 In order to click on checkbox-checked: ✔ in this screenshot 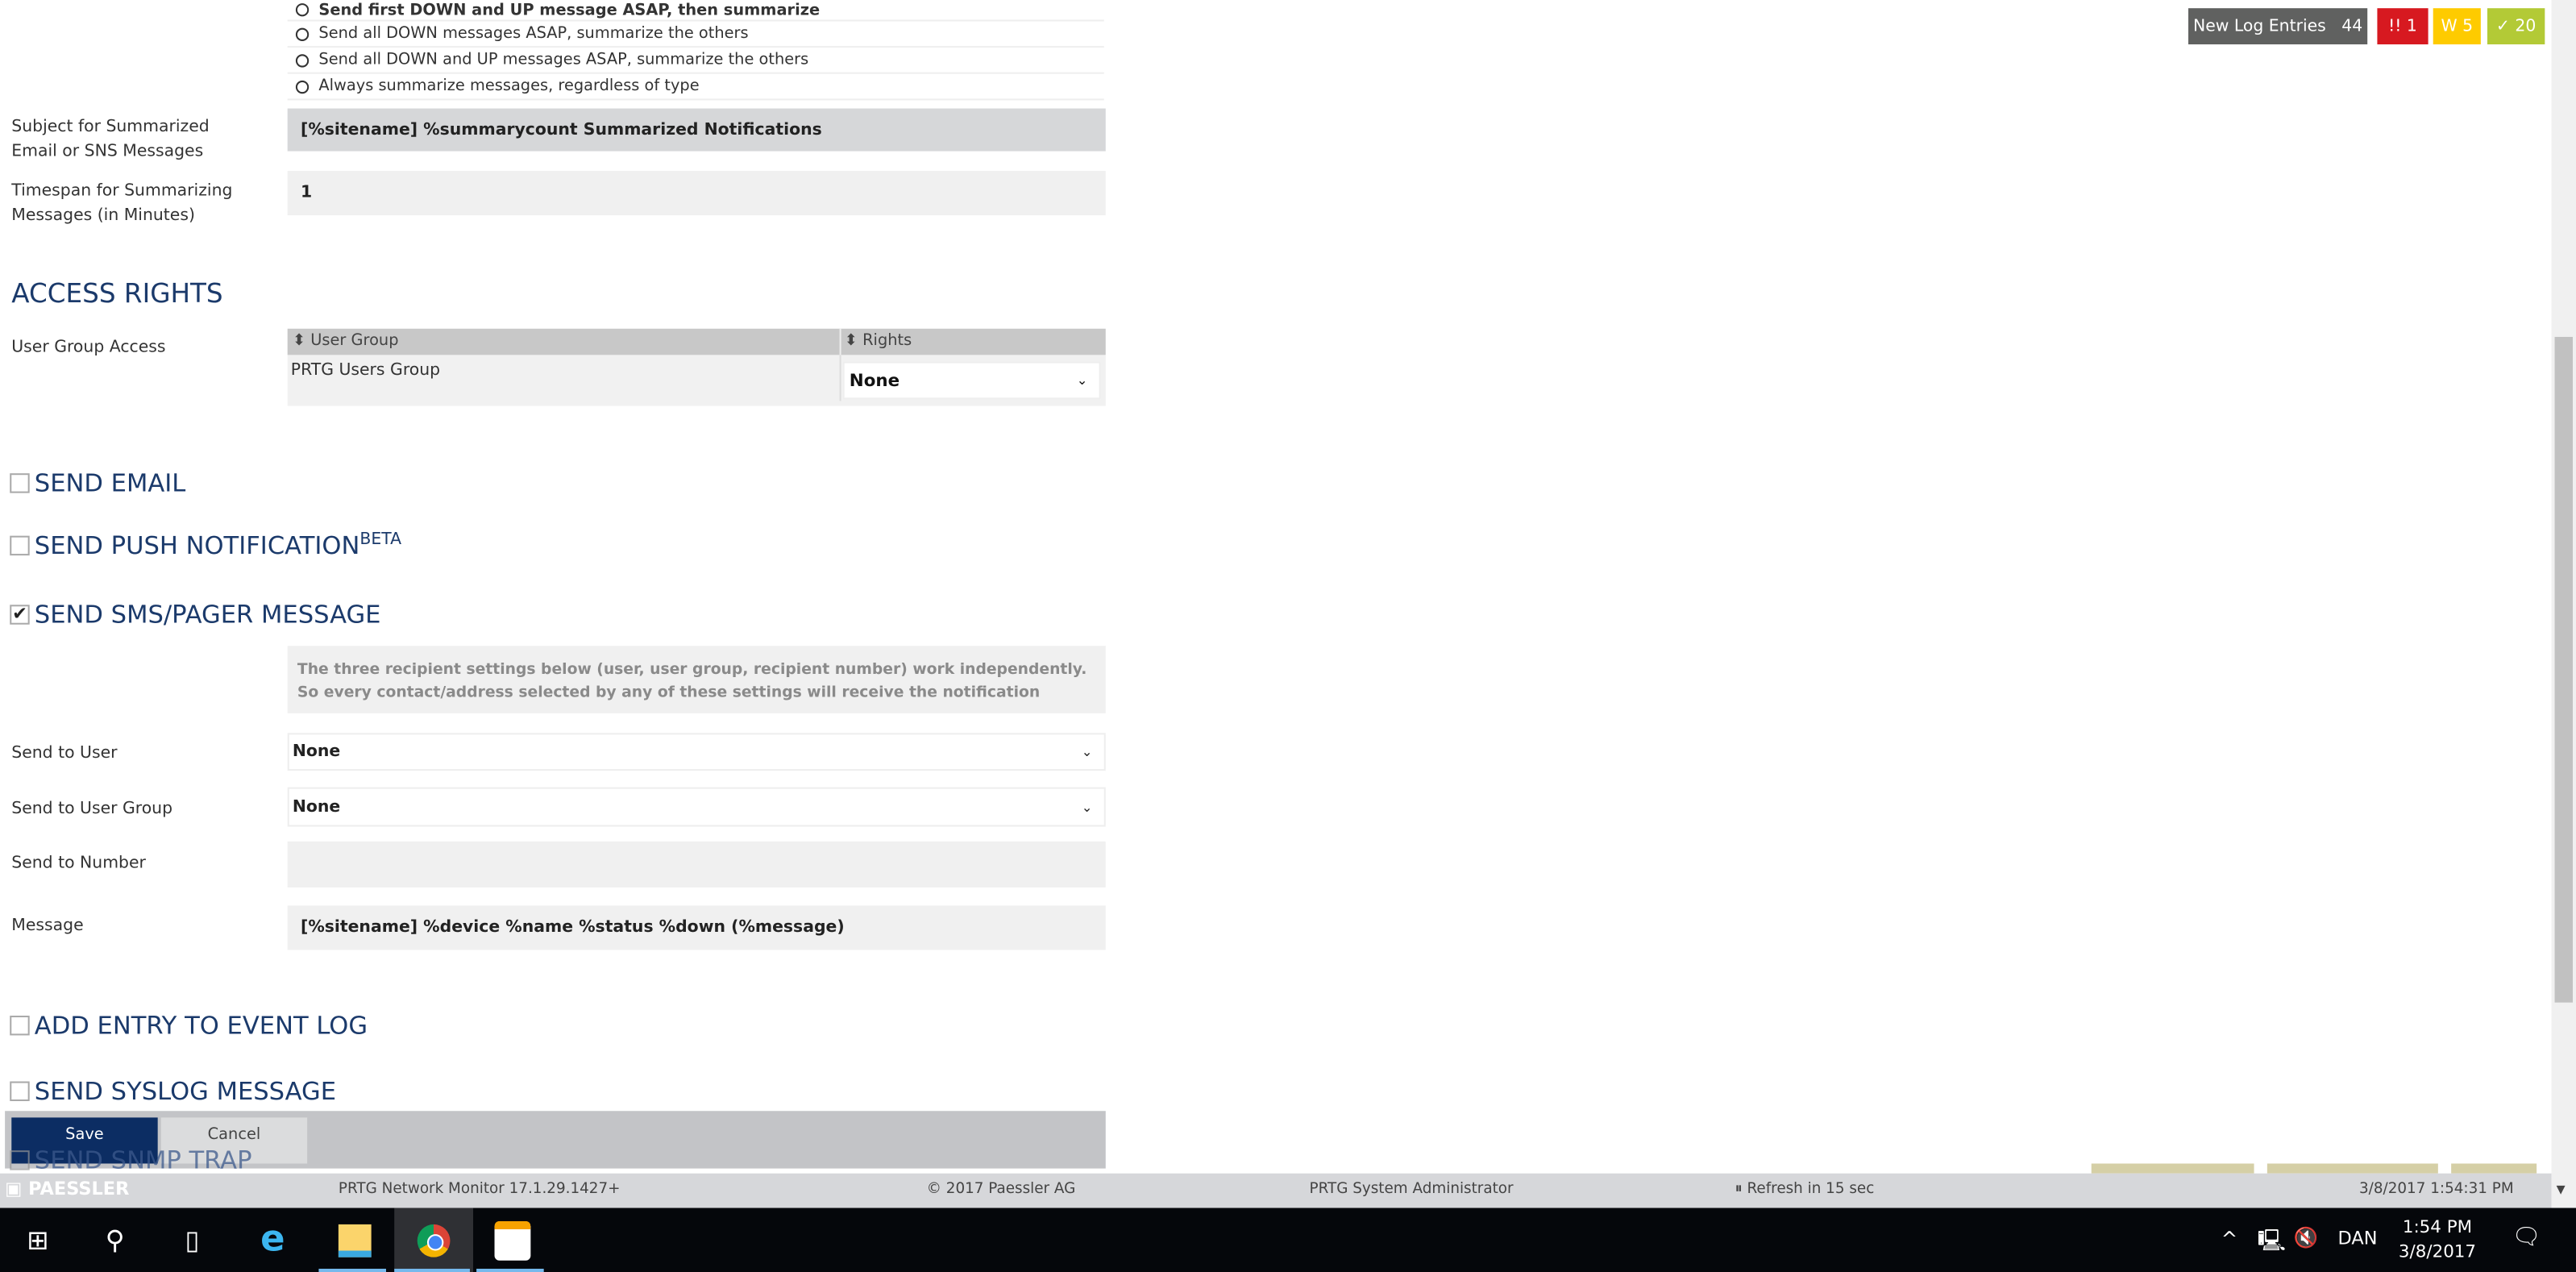, I will do `click(20, 615)`.